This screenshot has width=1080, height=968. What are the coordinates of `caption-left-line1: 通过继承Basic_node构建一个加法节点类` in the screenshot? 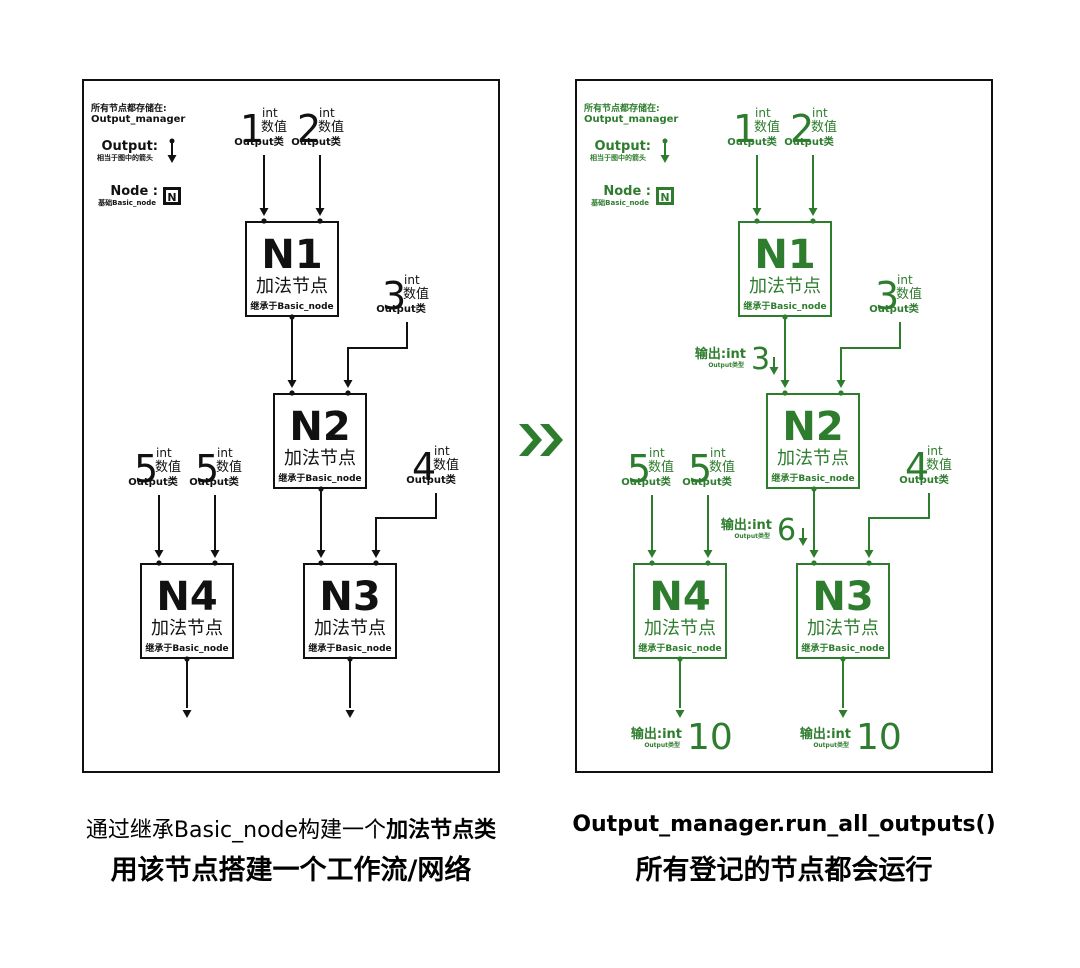 It's located at (291, 828).